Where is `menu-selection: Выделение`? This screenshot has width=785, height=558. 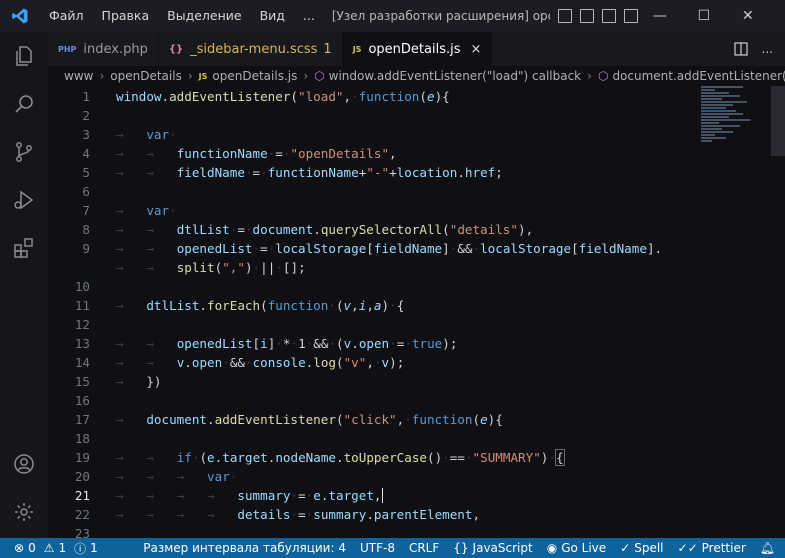 menu-selection: Выделение is located at coordinates (204, 16).